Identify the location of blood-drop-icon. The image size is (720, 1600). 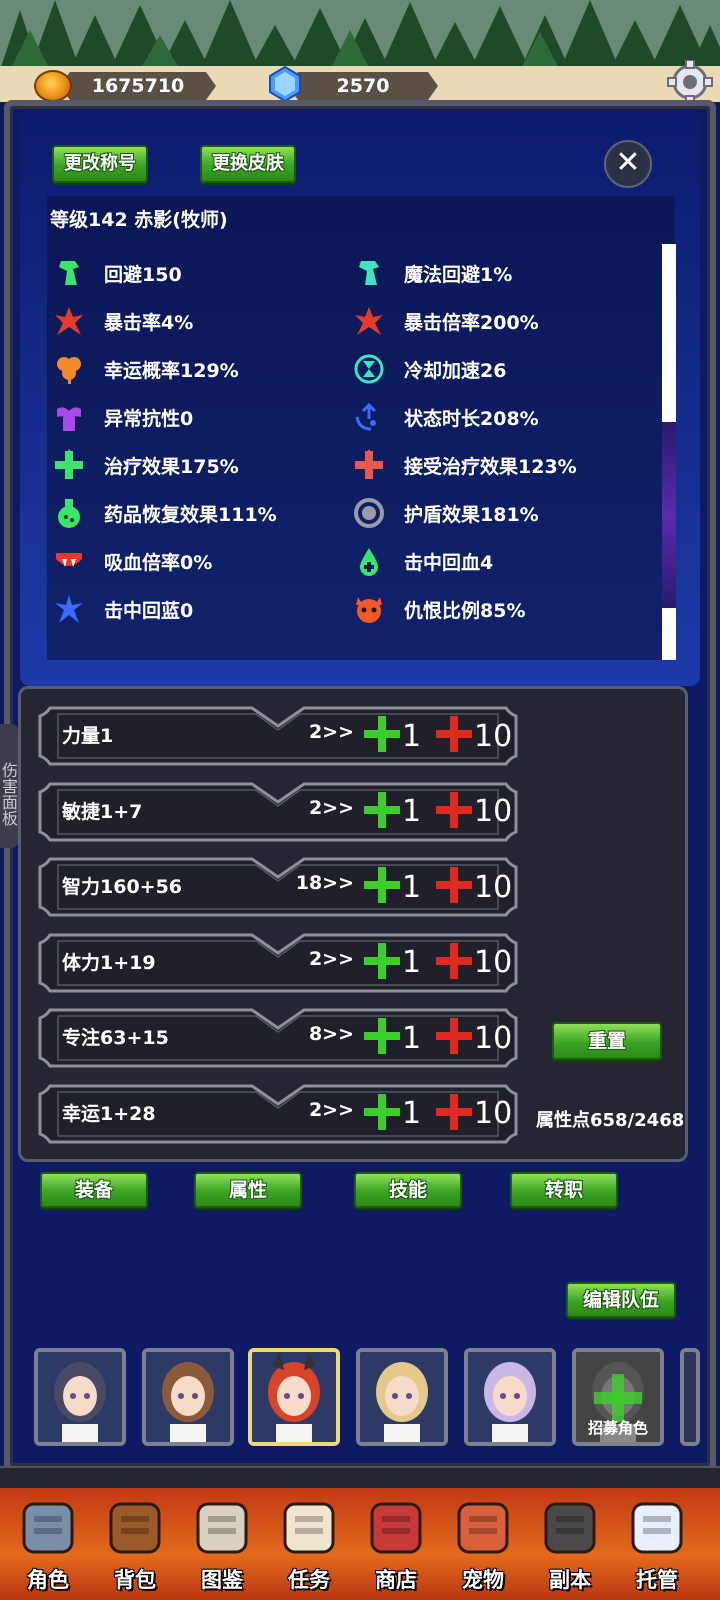
(369, 561).